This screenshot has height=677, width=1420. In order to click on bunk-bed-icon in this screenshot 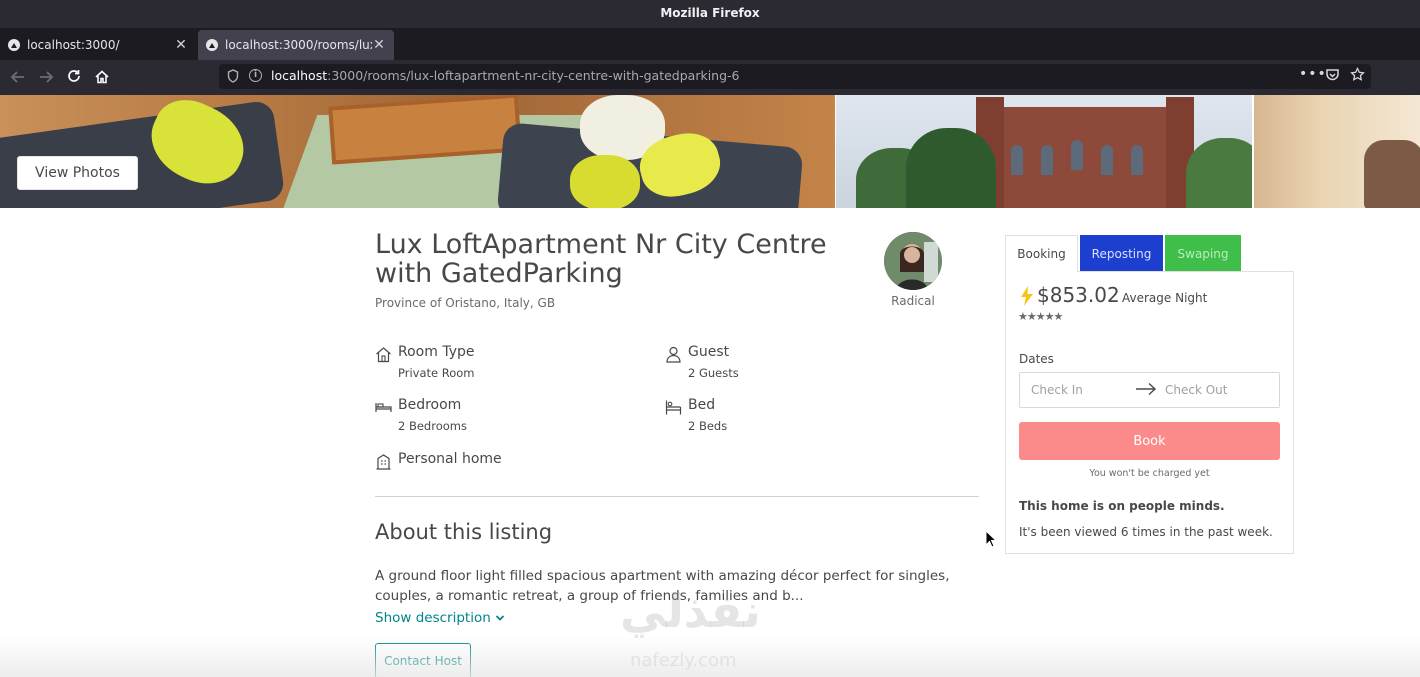, I will do `click(674, 408)`.